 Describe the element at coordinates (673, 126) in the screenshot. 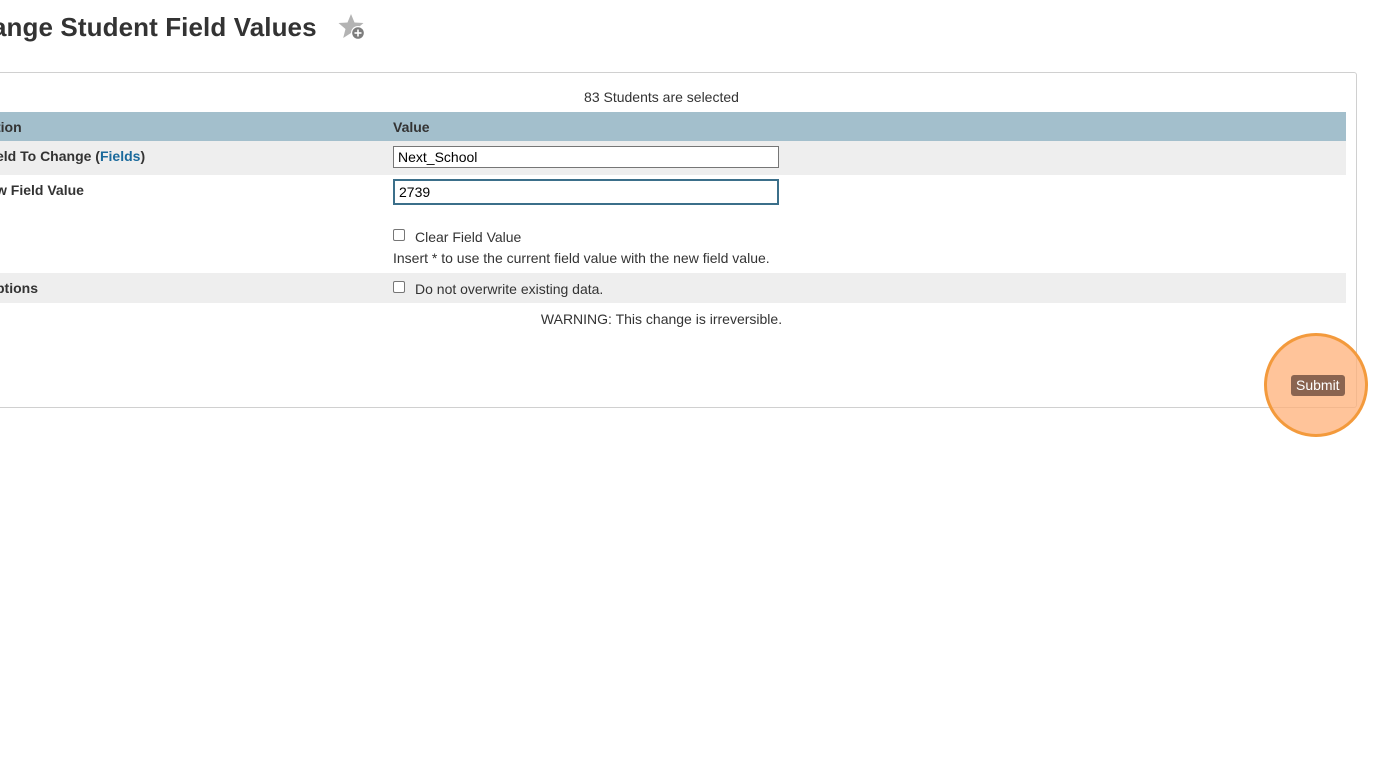

I see `table-header: tion Value` at that location.